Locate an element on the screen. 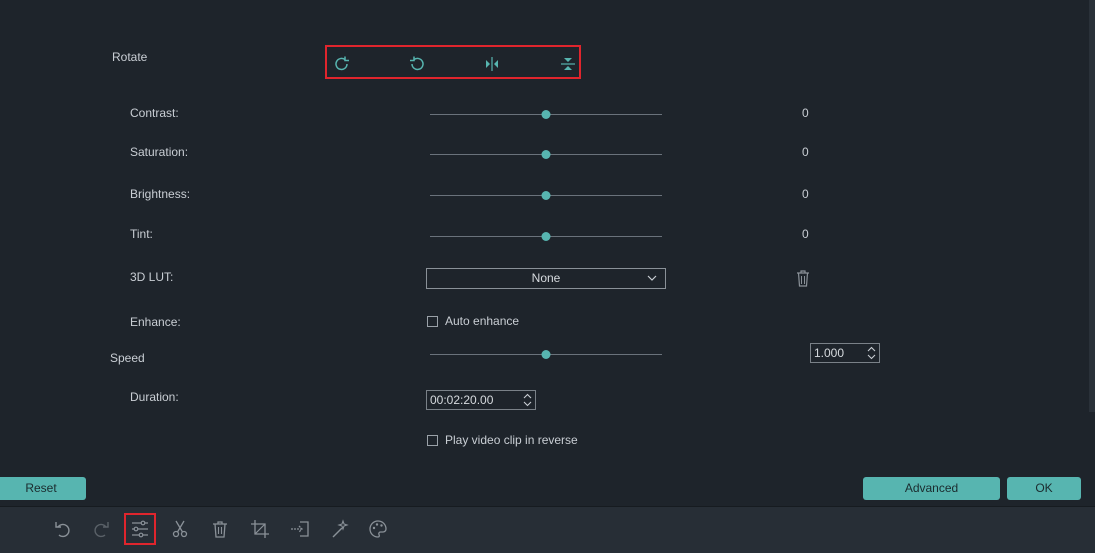 This screenshot has width=1095, height=553. auto-enhance-checkbox is located at coordinates (432, 321).